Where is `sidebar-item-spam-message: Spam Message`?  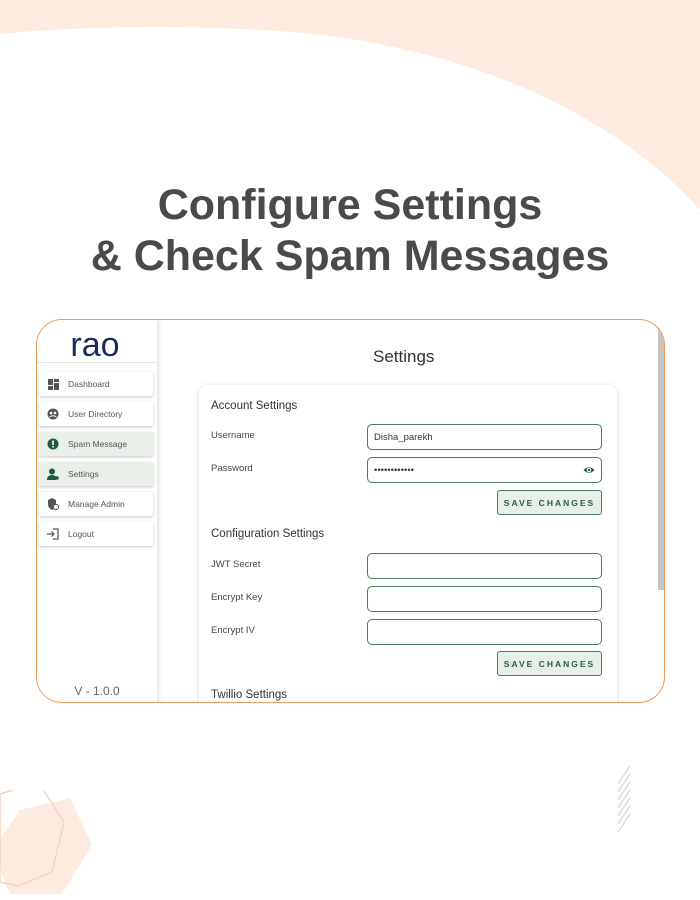 sidebar-item-spam-message: Spam Message is located at coordinates (96, 444).